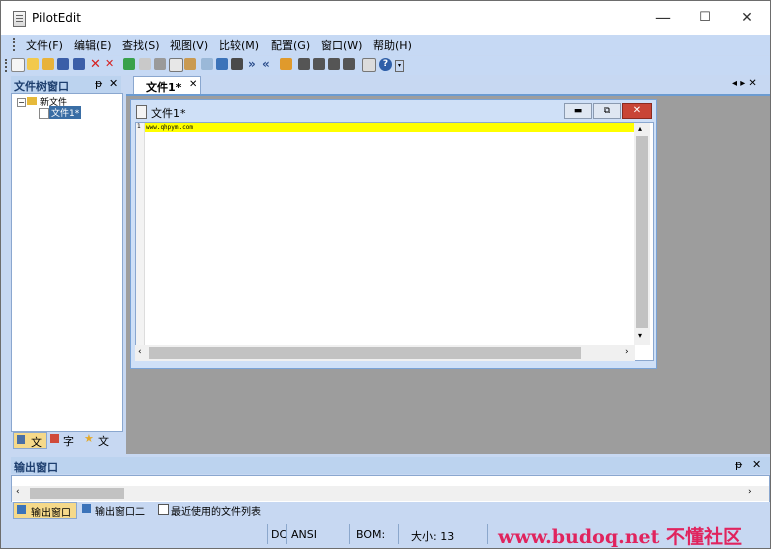  What do you see at coordinates (140, 234) in the screenshot?
I see `line-number-gutter: 1` at bounding box center [140, 234].